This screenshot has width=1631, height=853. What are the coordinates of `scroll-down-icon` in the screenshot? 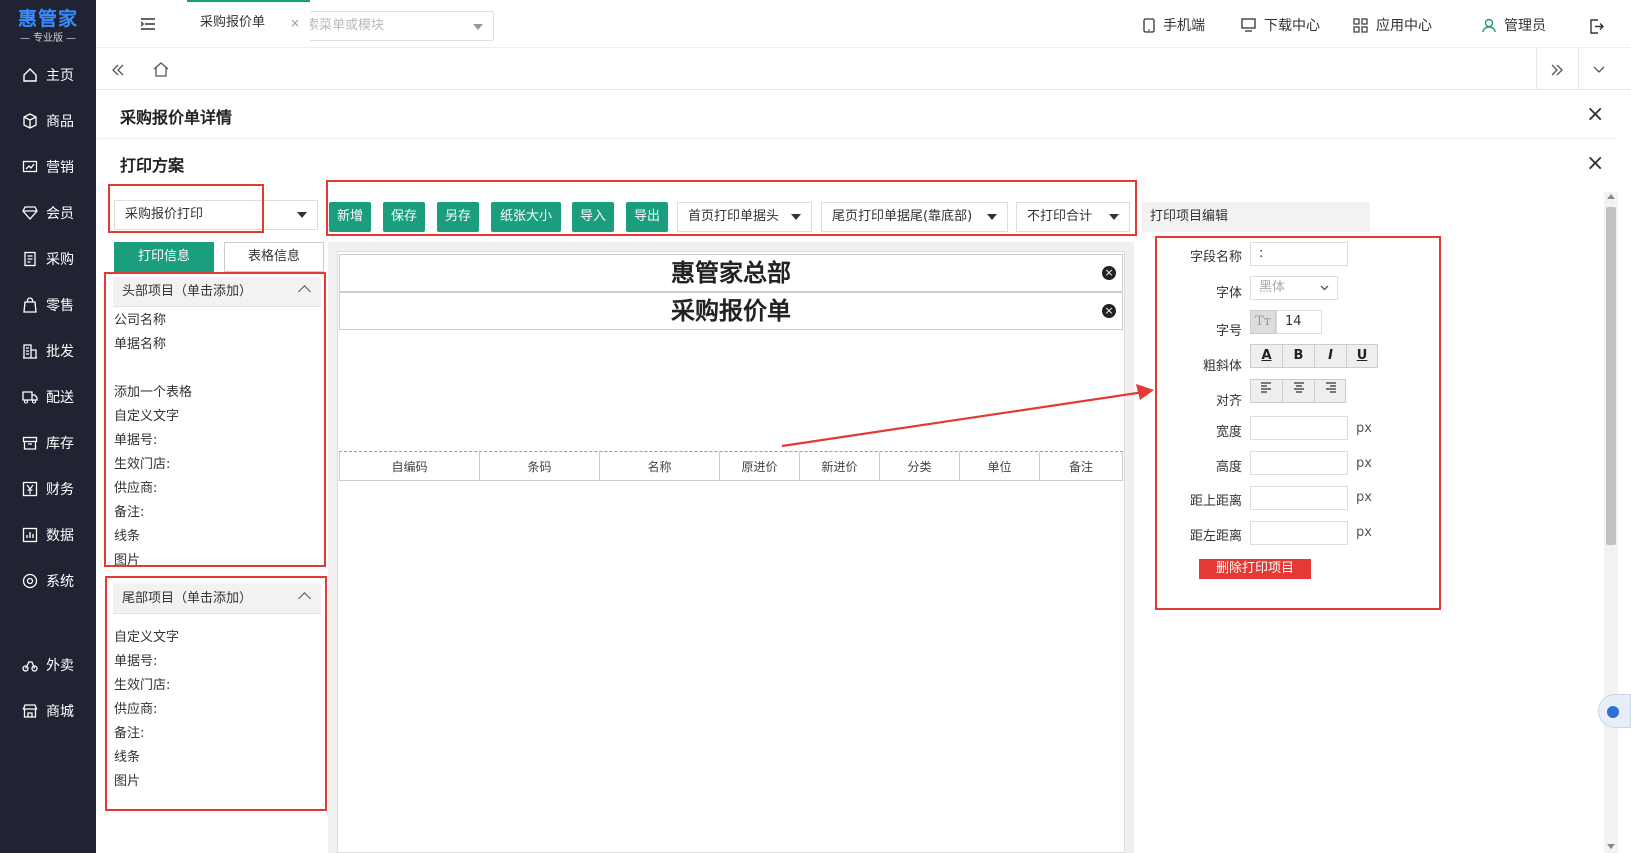 It's located at (1611, 846).